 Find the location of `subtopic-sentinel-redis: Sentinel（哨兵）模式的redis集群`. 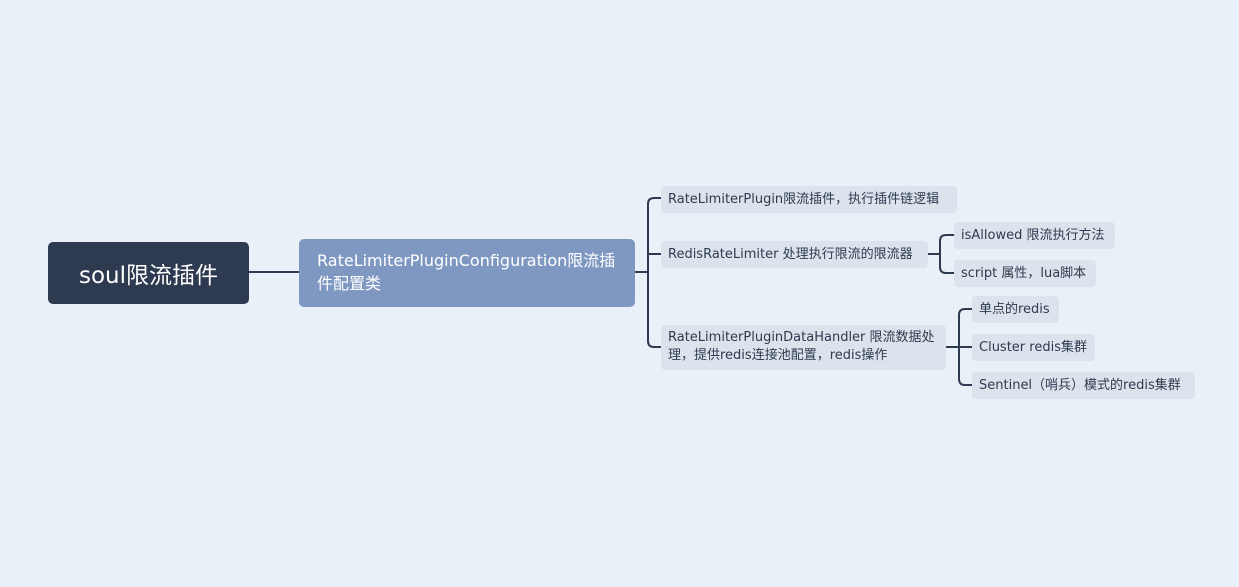

subtopic-sentinel-redis: Sentinel（哨兵）模式的redis集群 is located at coordinates (1083, 385).